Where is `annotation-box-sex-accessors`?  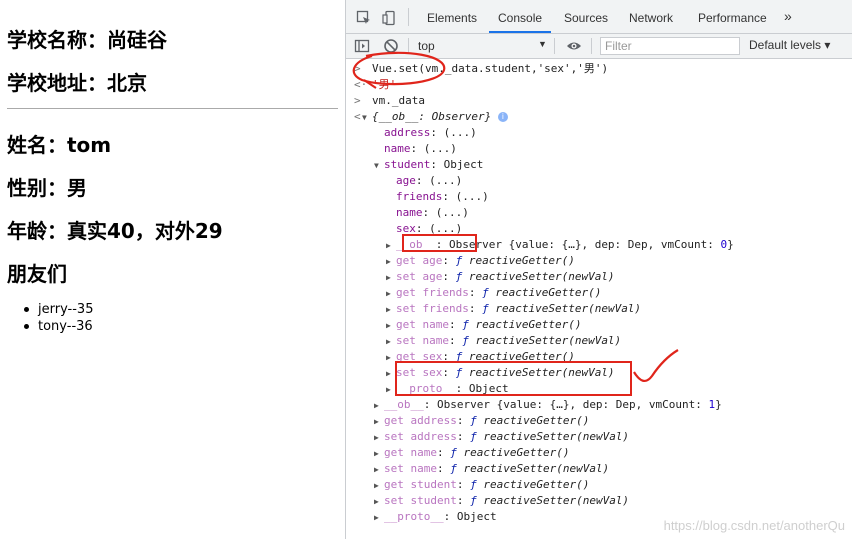
annotation-box-sex-accessors is located at coordinates (513, 378).